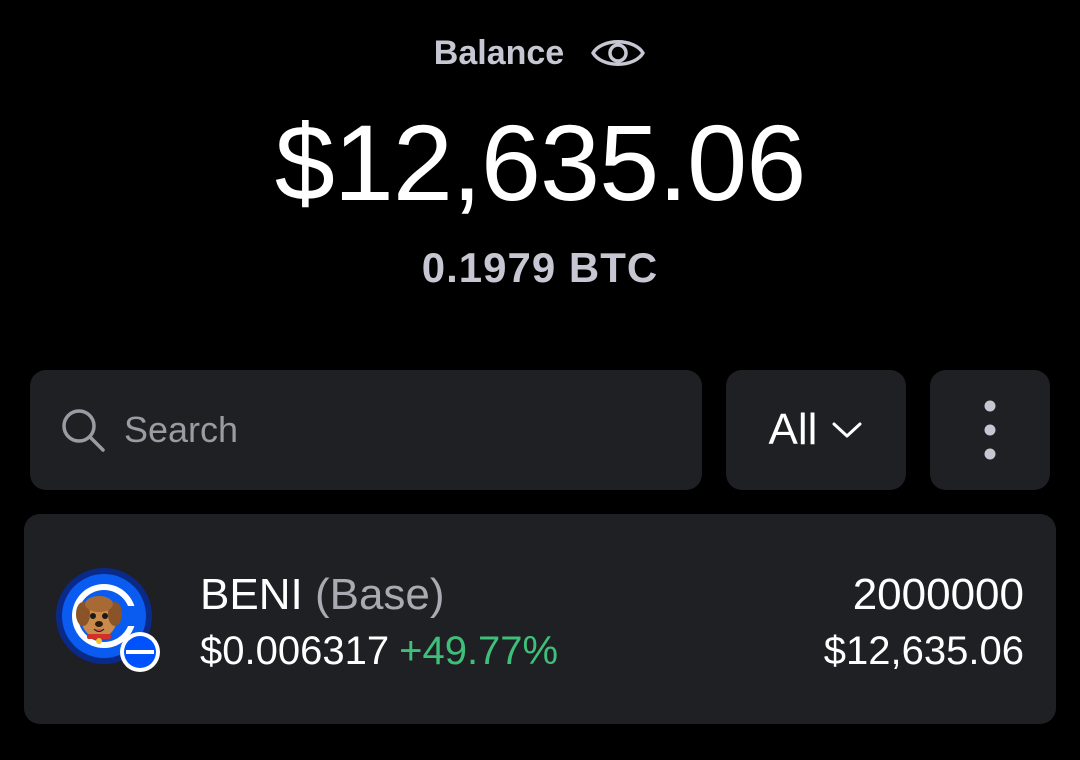 This screenshot has width=1080, height=760. What do you see at coordinates (140, 652) in the screenshot?
I see `base-network-badge-icon` at bounding box center [140, 652].